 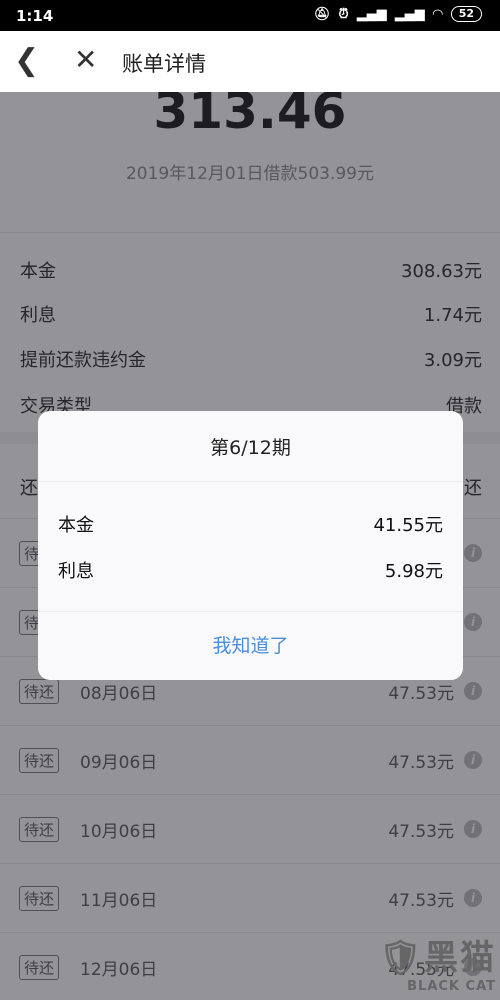 I want to click on close-icon: ✕, so click(x=85, y=59).